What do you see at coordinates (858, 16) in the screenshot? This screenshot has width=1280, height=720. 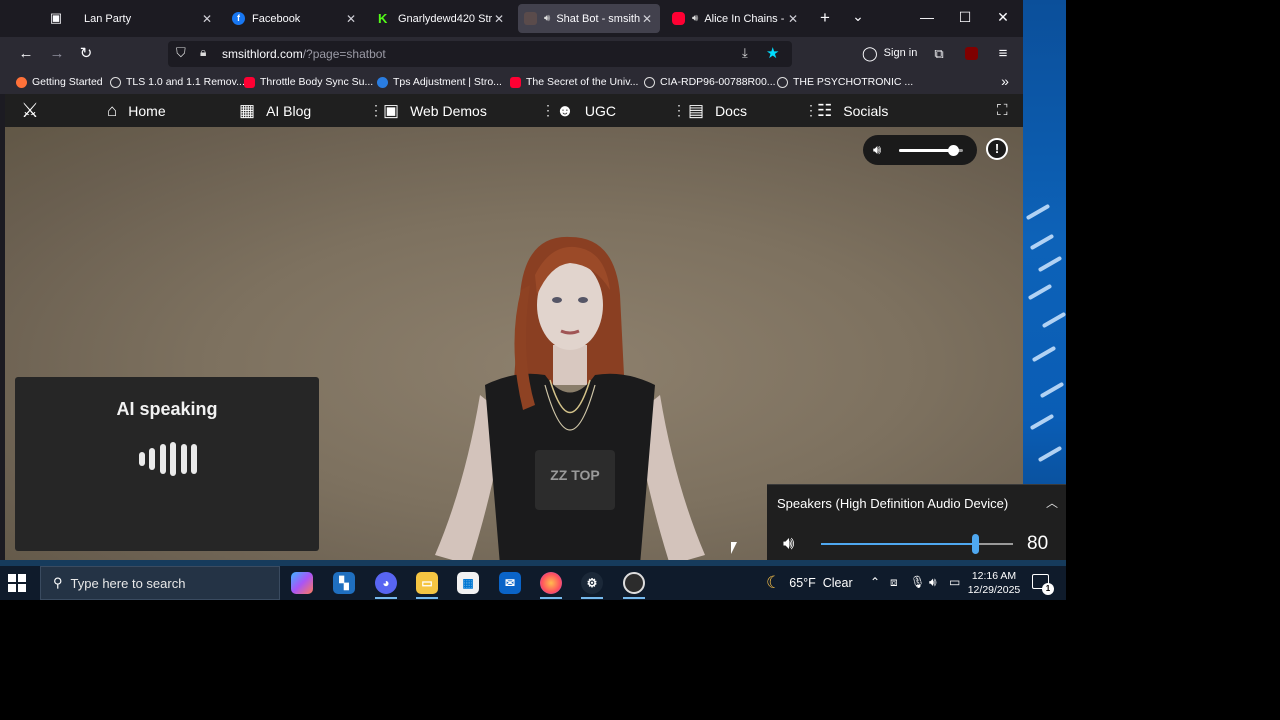 I see `list-tabs-chevron-icon: ⌄` at bounding box center [858, 16].